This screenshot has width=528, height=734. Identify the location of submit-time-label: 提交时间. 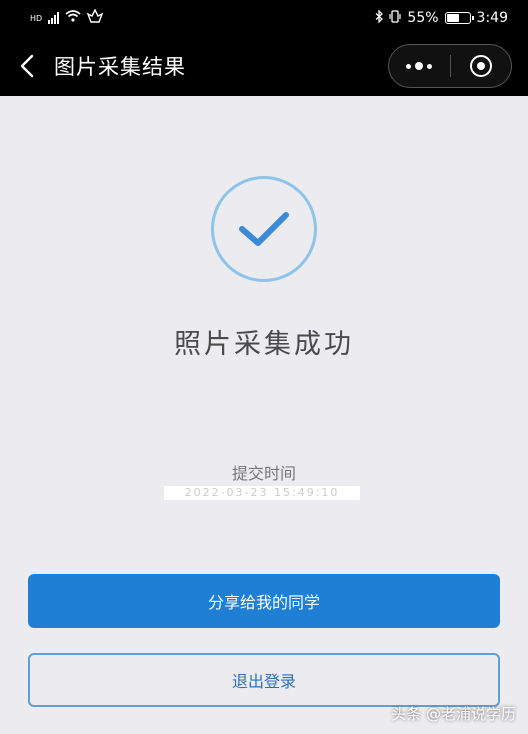
(263, 473).